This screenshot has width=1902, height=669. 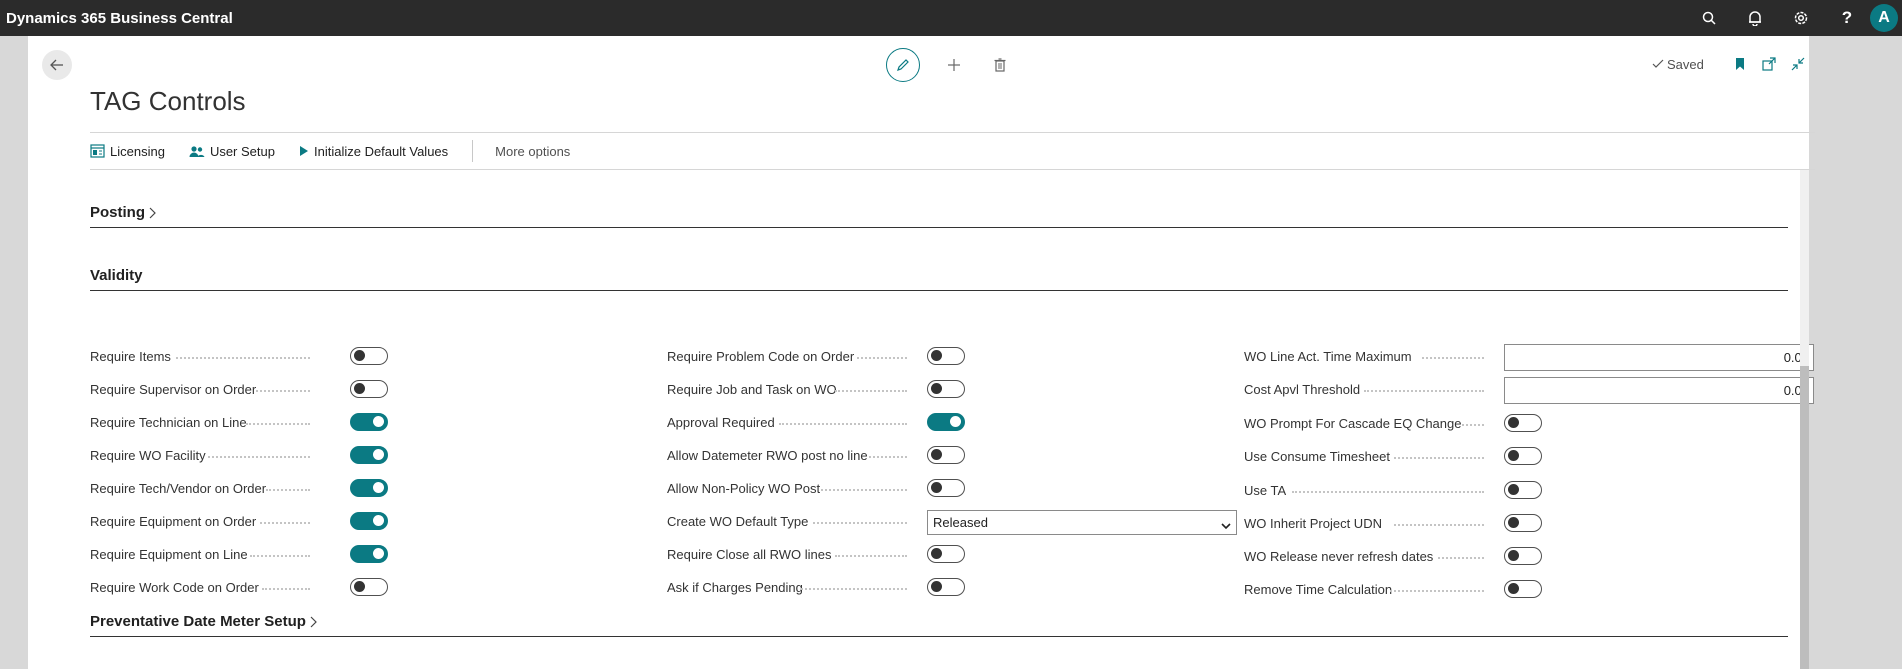 What do you see at coordinates (369, 455) in the screenshot?
I see `toggle-require-wo-facility` at bounding box center [369, 455].